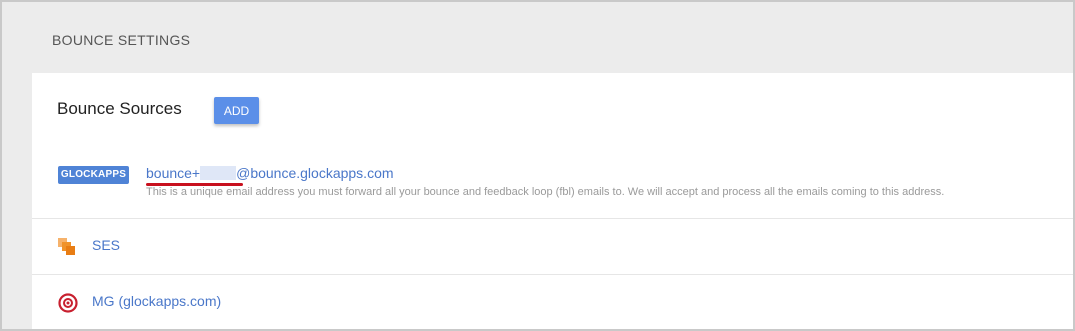  Describe the element at coordinates (236, 110) in the screenshot. I see `add-source-button: ADD` at that location.